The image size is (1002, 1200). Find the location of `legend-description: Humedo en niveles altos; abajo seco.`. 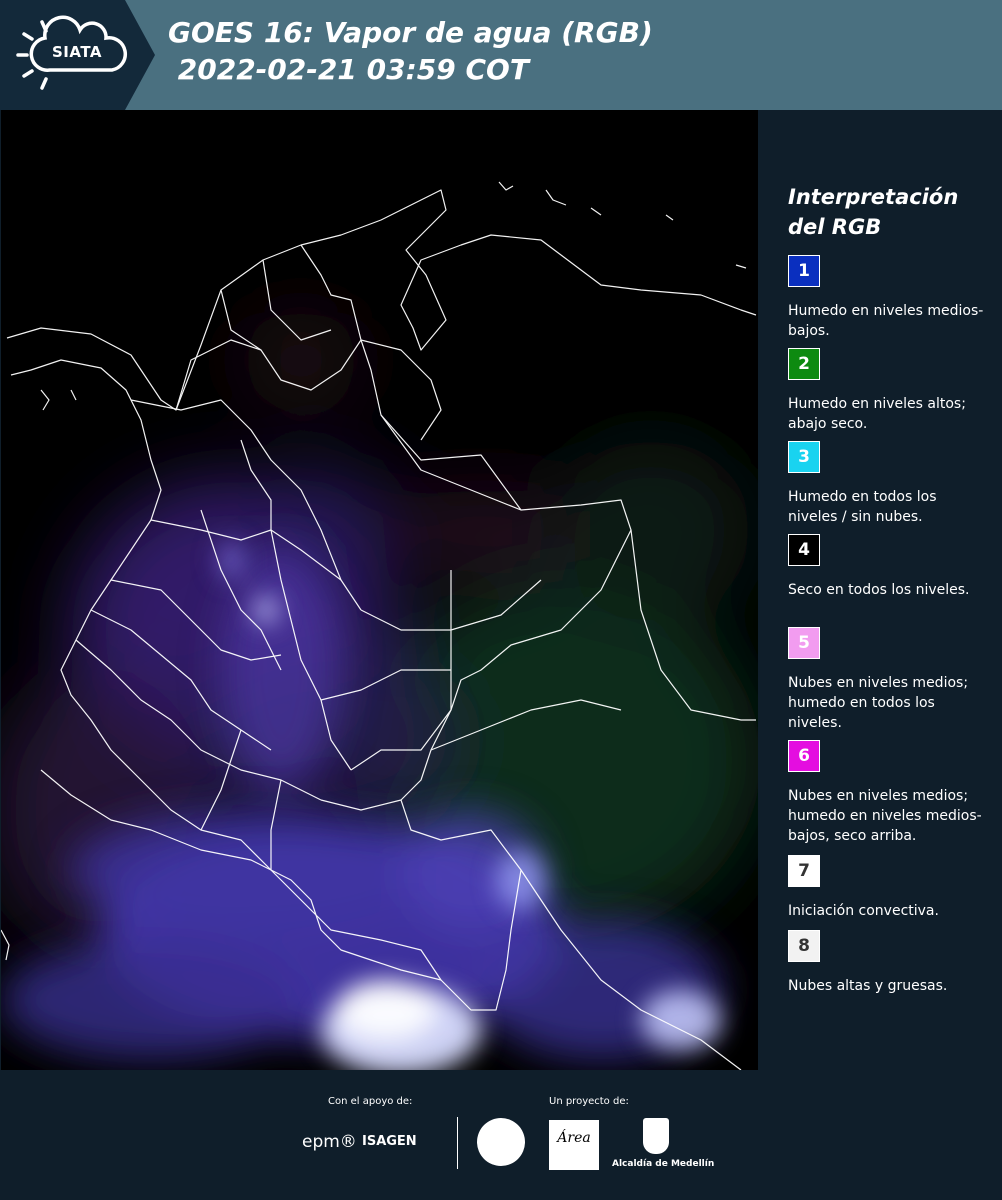

legend-description: Humedo en niveles altos; abajo seco. is located at coordinates (877, 414).